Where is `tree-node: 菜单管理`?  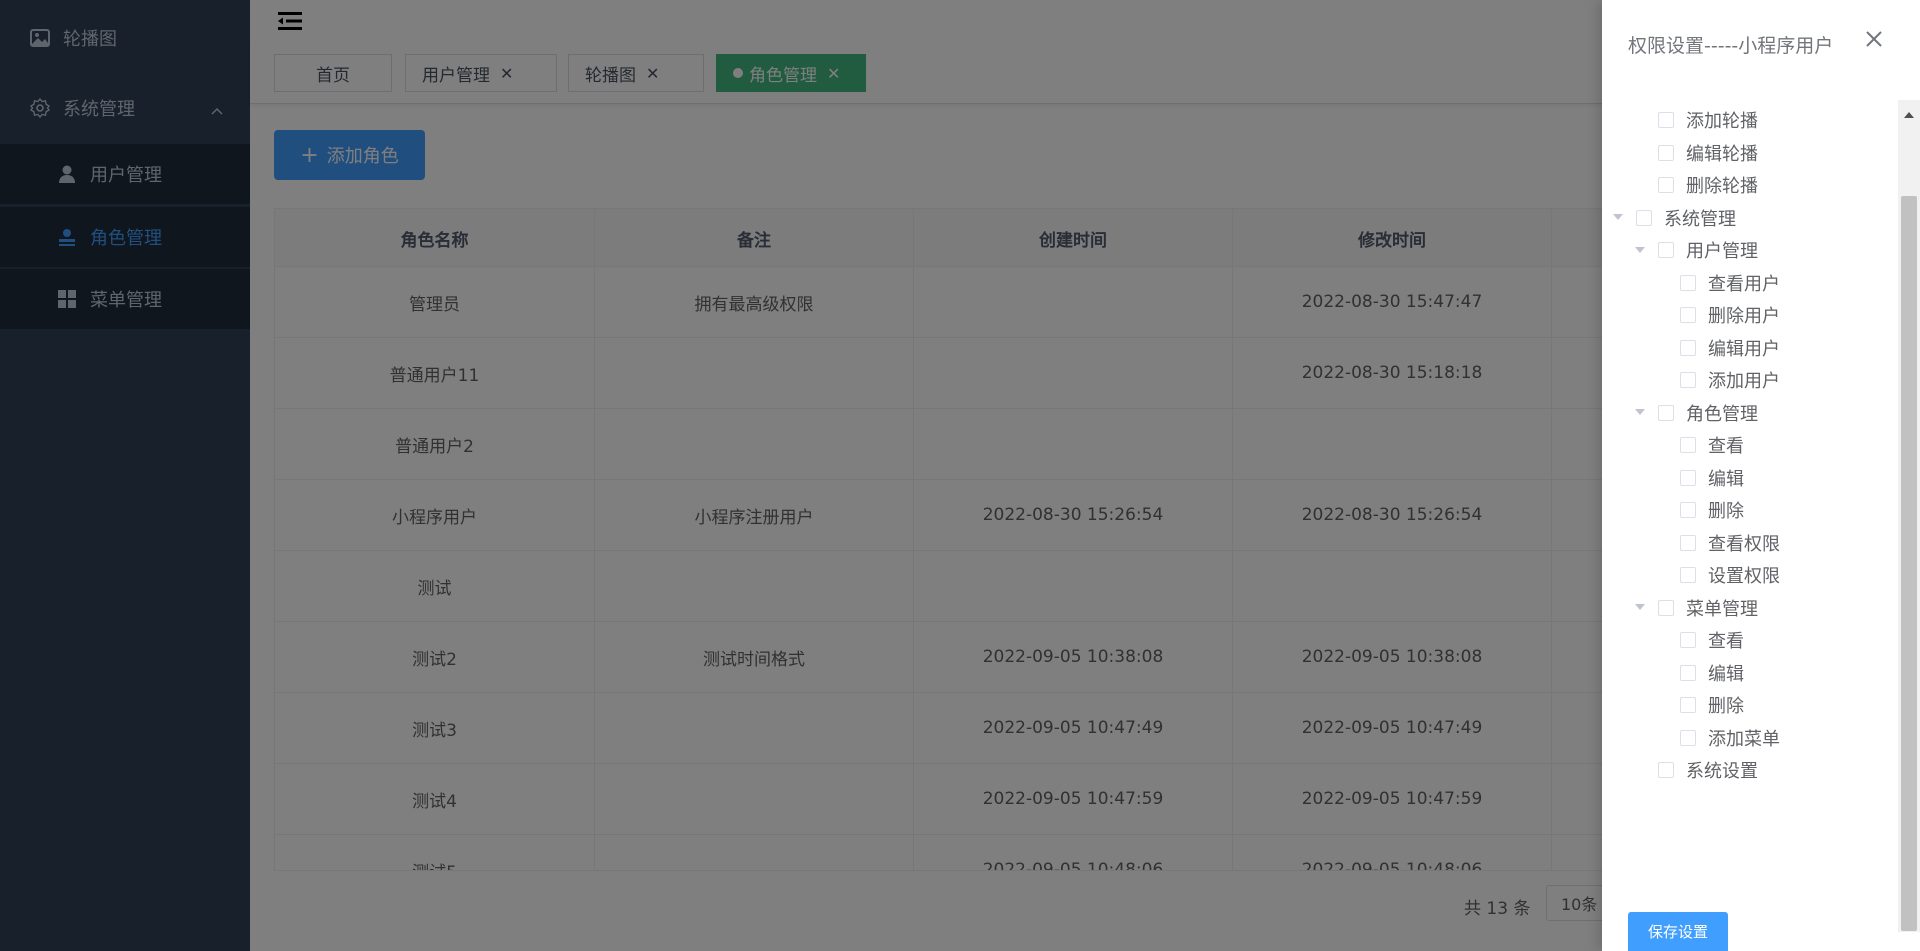 tree-node: 菜单管理 is located at coordinates (1696, 608).